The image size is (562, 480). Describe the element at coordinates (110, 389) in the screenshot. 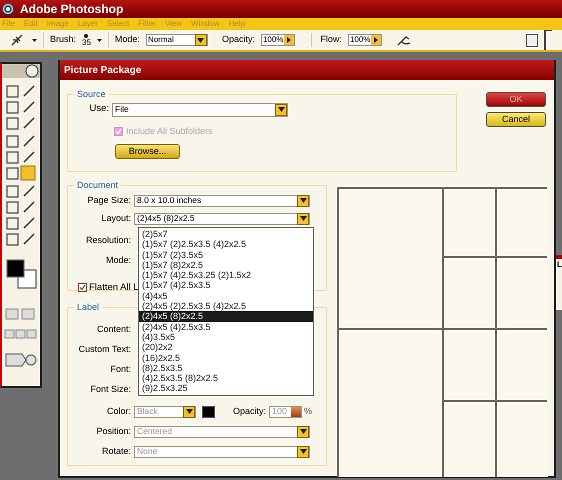

I see `field-label: Font Size:` at that location.